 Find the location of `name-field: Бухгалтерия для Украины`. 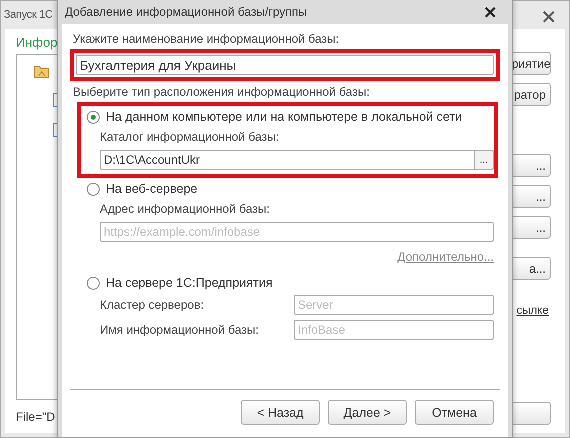

name-field: Бухгалтерия для Украины is located at coordinates (285, 65).